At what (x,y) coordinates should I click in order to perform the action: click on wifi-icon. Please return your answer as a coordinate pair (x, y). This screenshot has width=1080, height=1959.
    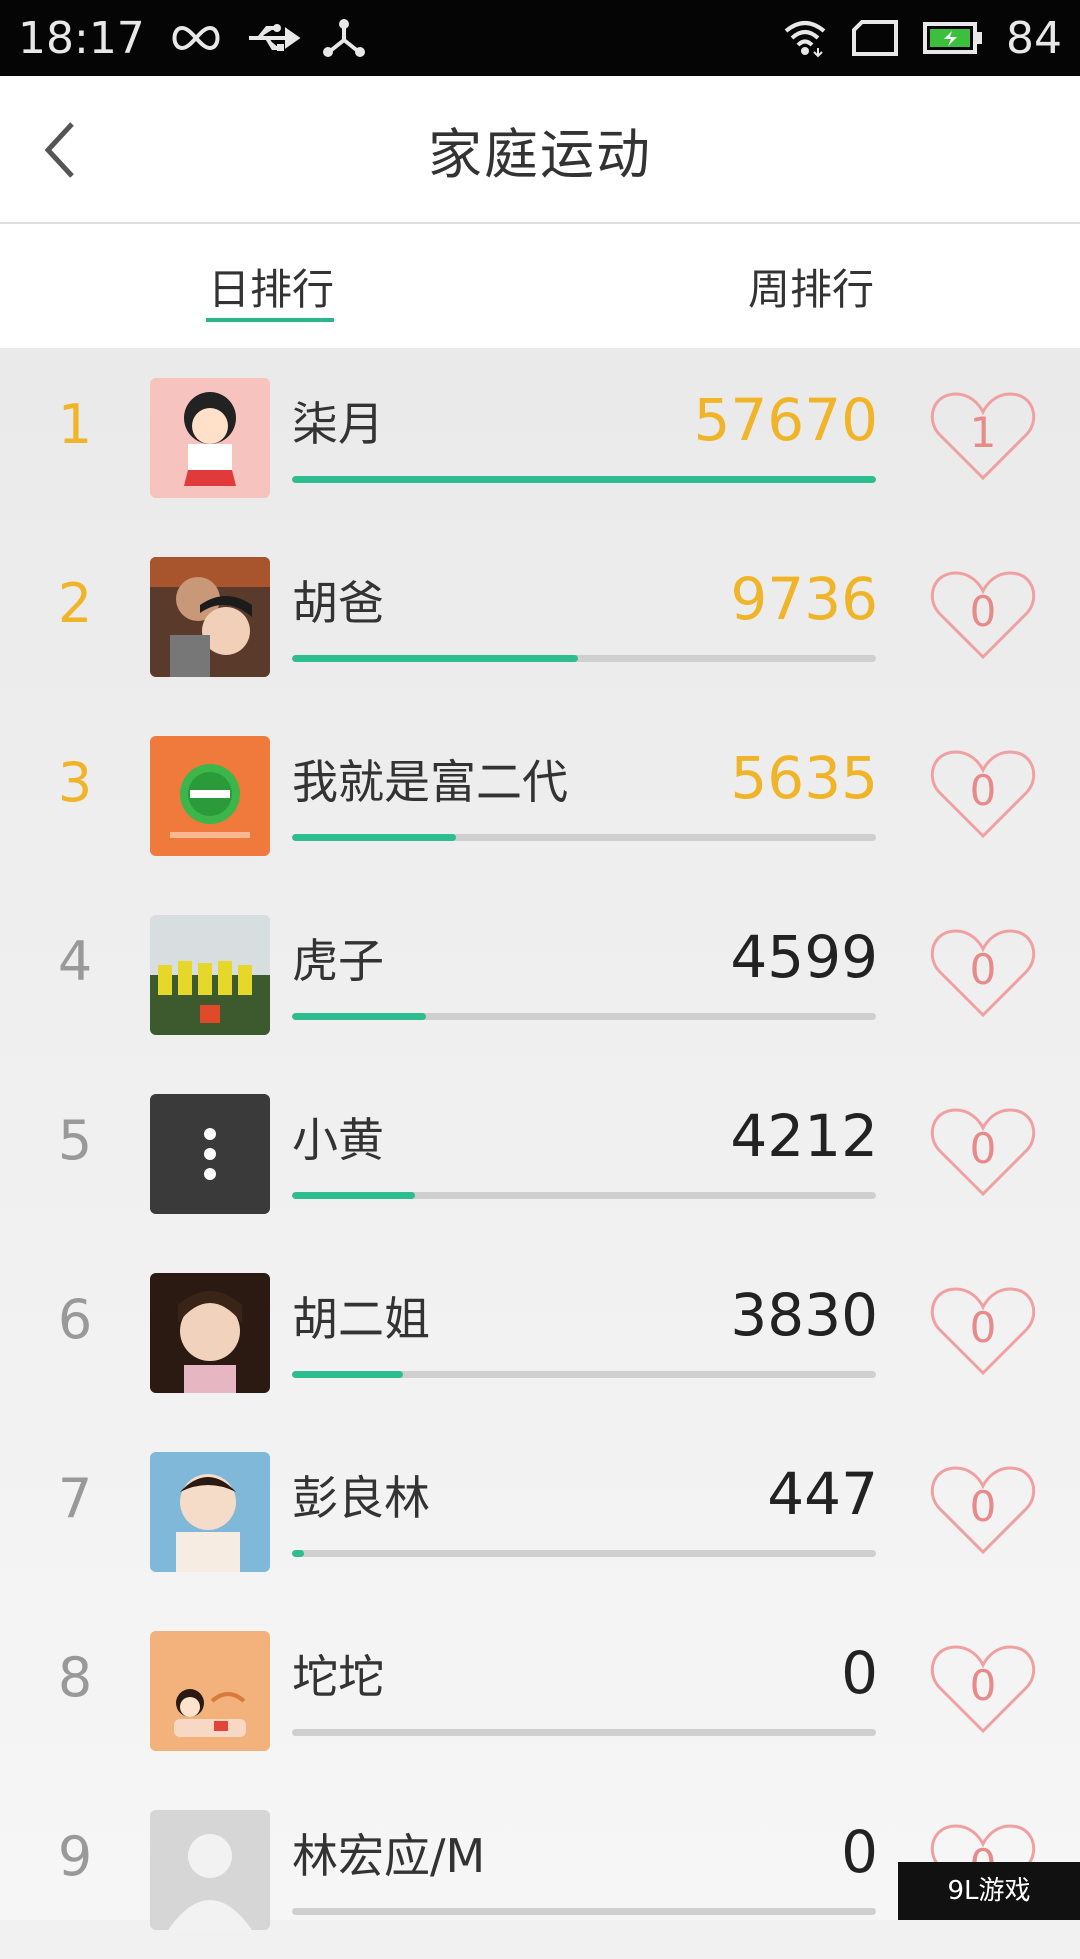
    Looking at the image, I should click on (805, 38).